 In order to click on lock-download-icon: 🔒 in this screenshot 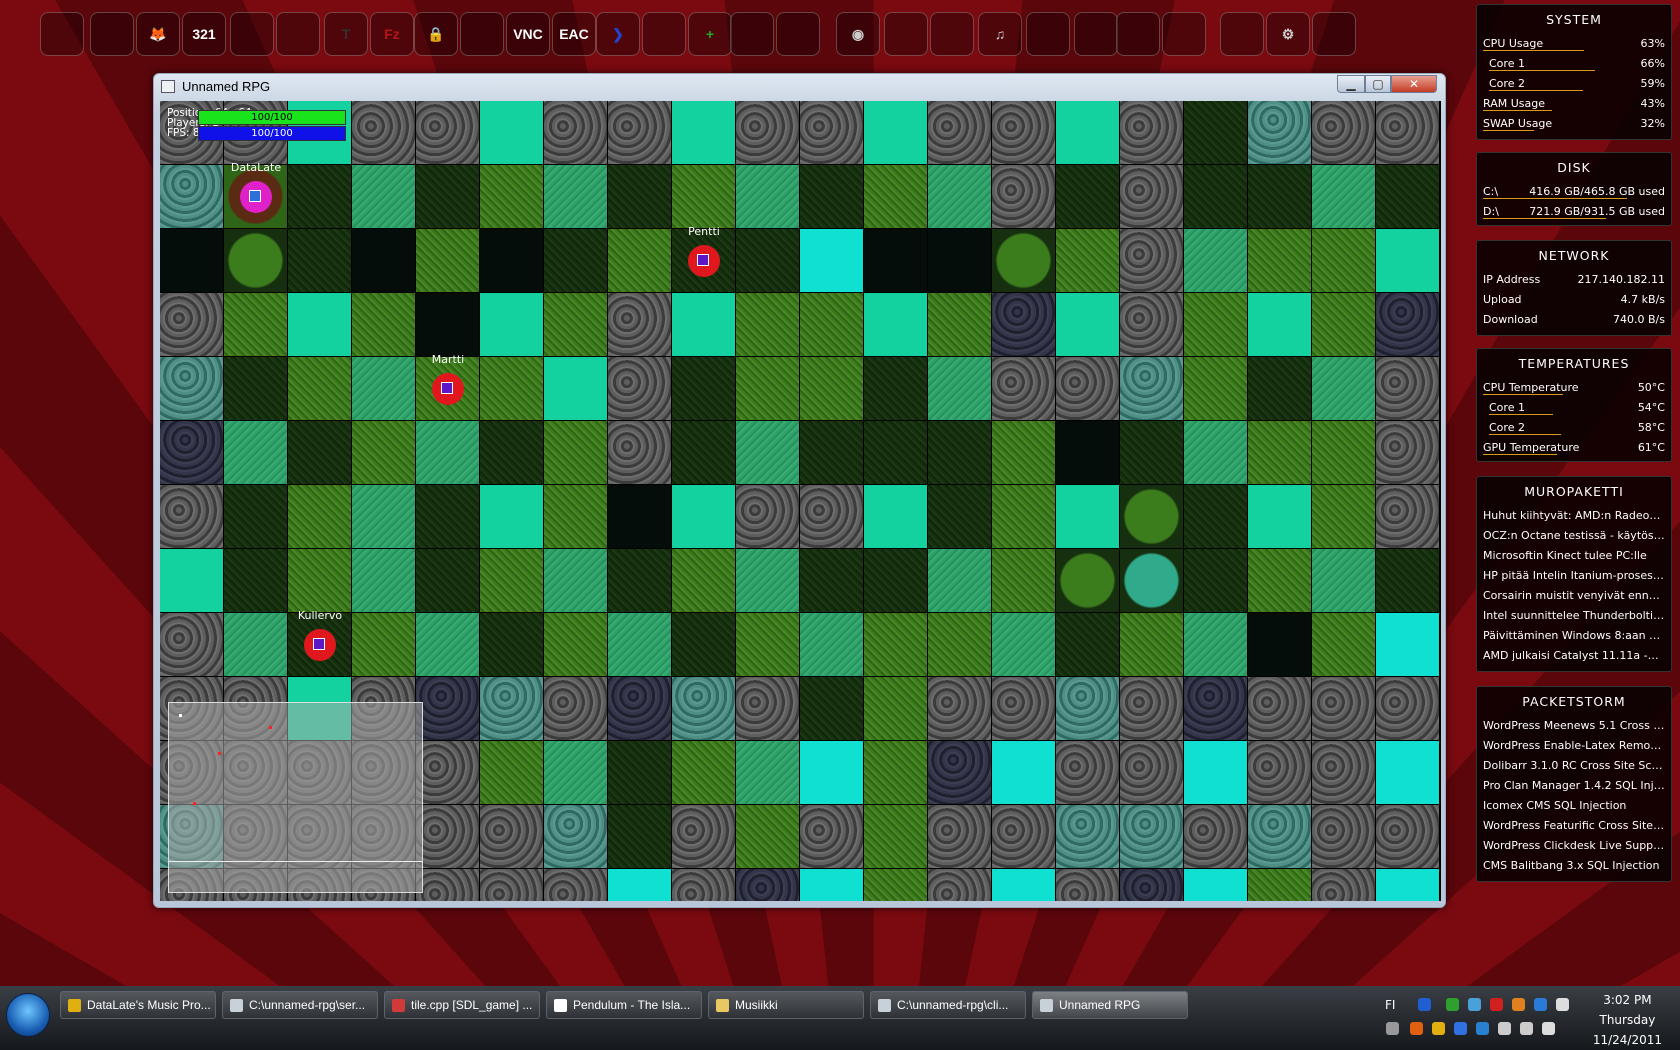, I will do `click(436, 34)`.